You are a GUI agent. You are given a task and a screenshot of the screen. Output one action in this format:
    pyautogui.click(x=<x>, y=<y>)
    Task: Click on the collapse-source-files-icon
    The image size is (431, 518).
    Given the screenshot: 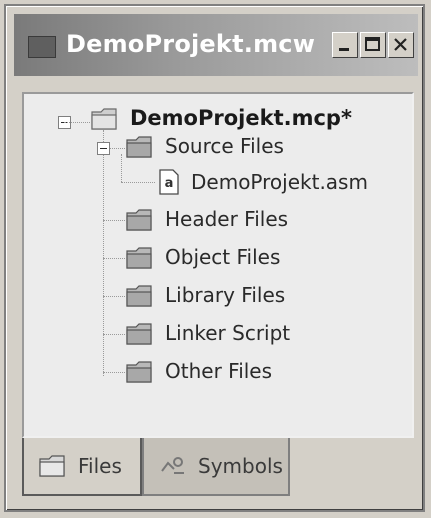 What is the action you would take?
    pyautogui.click(x=103, y=148)
    